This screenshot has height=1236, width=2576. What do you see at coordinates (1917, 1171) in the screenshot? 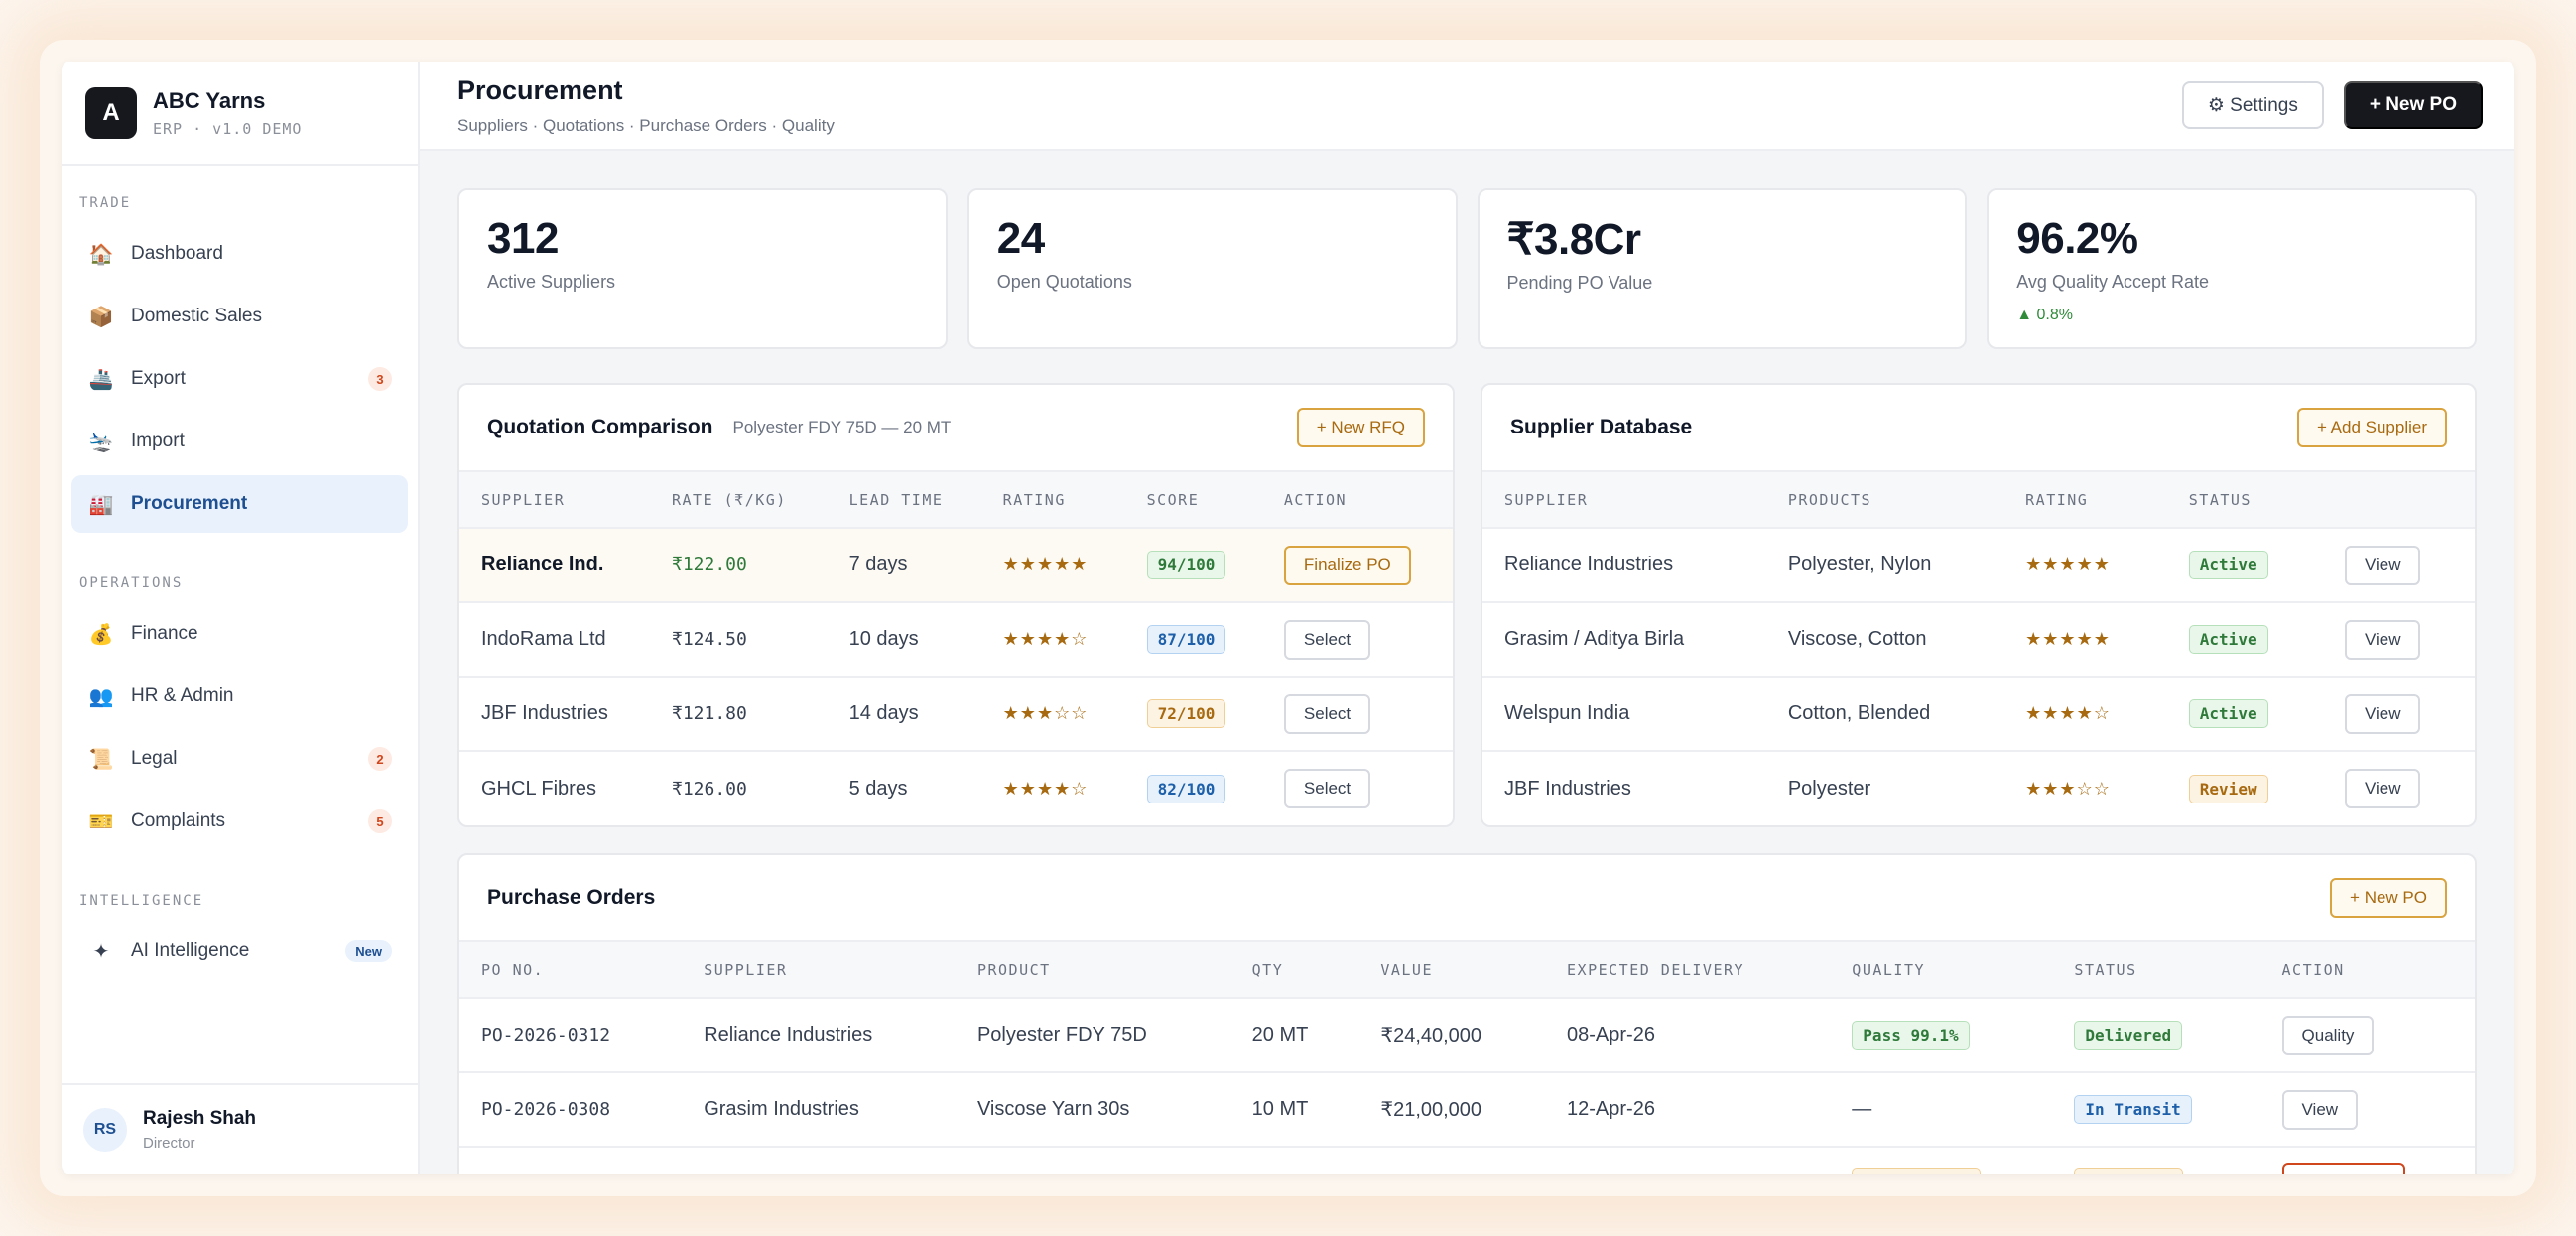
I see `quality-badge` at bounding box center [1917, 1171].